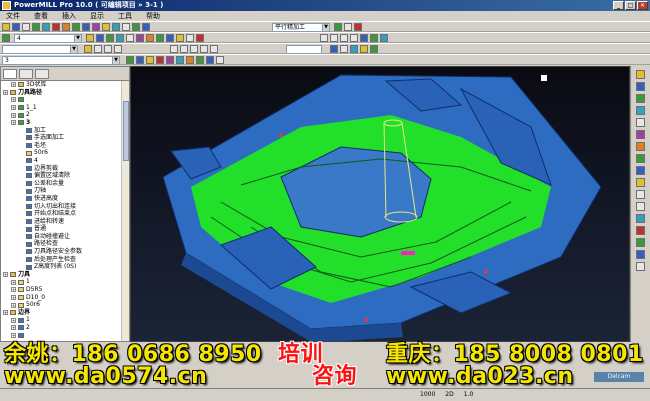 This screenshot has width=650, height=401. What do you see at coordinates (301, 27) in the screenshot?
I see `strategy-combo: 平行精加工 ▼` at bounding box center [301, 27].